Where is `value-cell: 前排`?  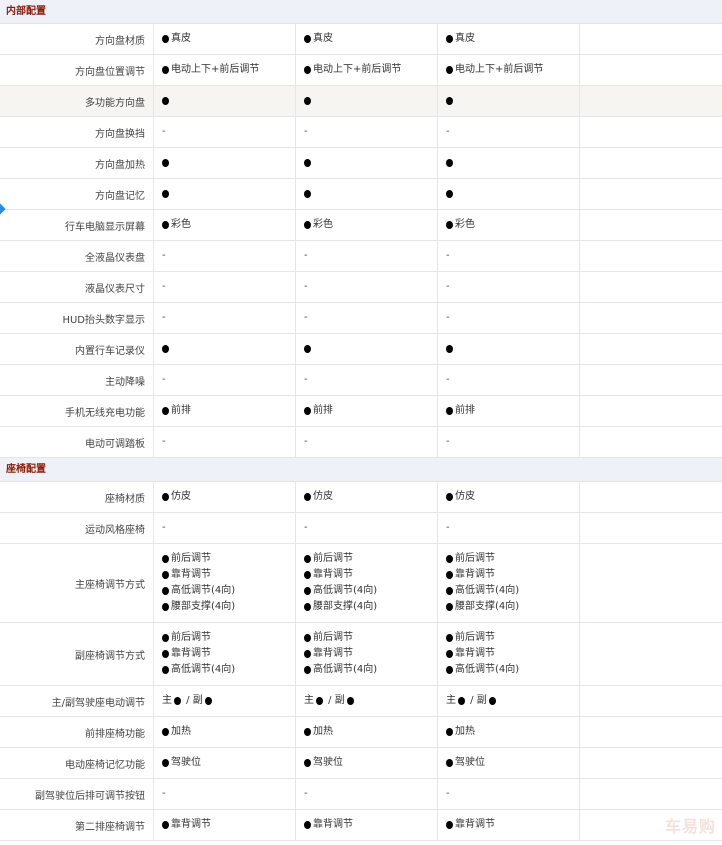 value-cell: 前排 is located at coordinates (367, 411).